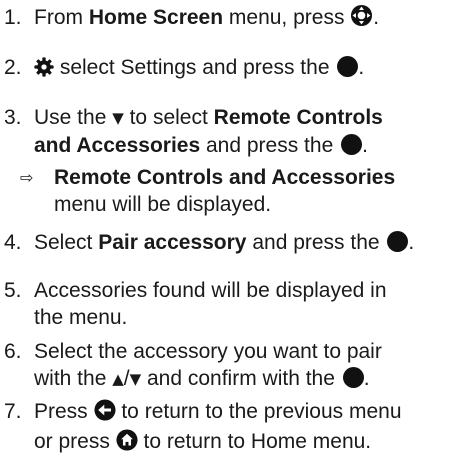  What do you see at coordinates (75, 441) in the screenshot?
I see `step-text: or press` at bounding box center [75, 441].